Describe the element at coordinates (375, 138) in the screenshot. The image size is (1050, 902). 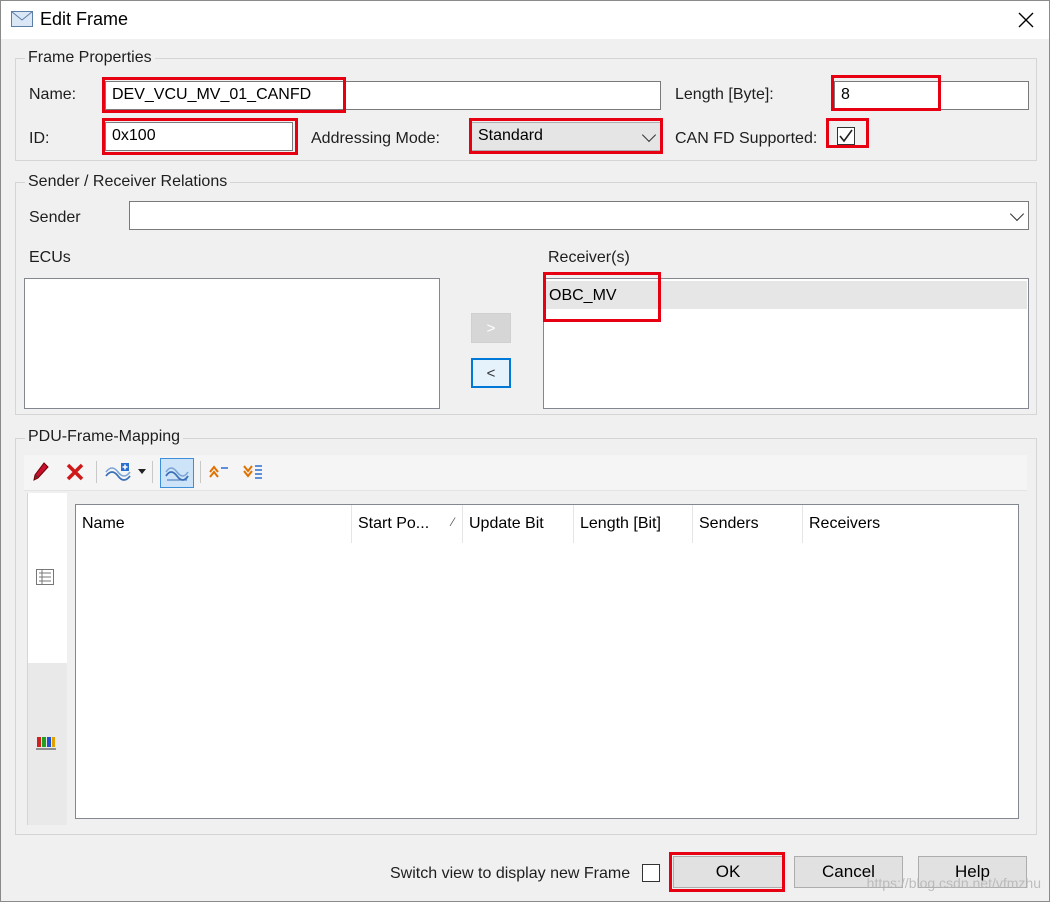
I see `addressing-mode-label: Addressing Mode:` at that location.